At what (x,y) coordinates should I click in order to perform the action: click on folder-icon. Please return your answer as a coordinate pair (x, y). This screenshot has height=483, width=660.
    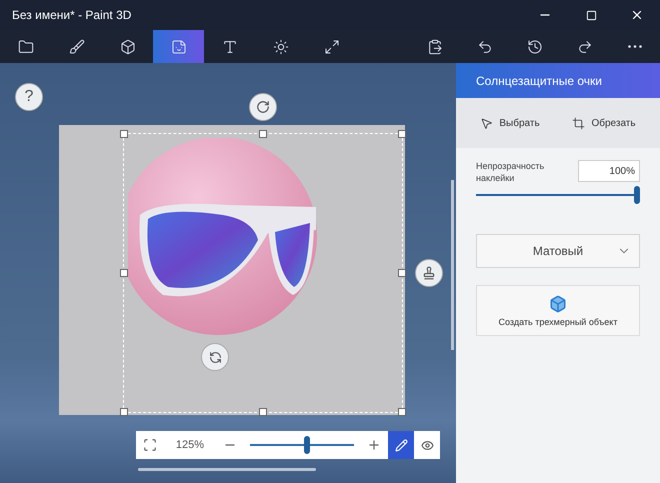
    Looking at the image, I should click on (26, 46).